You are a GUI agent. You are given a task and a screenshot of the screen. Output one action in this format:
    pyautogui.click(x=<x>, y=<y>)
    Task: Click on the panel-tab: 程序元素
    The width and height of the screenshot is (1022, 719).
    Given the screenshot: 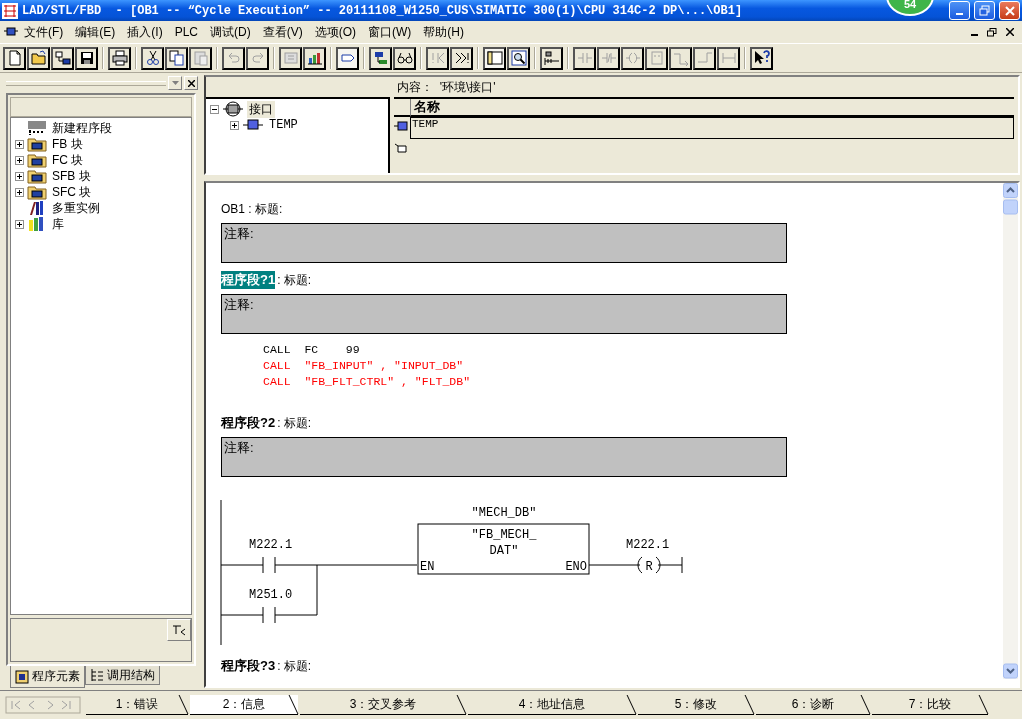 What is the action you would take?
    pyautogui.click(x=47, y=677)
    